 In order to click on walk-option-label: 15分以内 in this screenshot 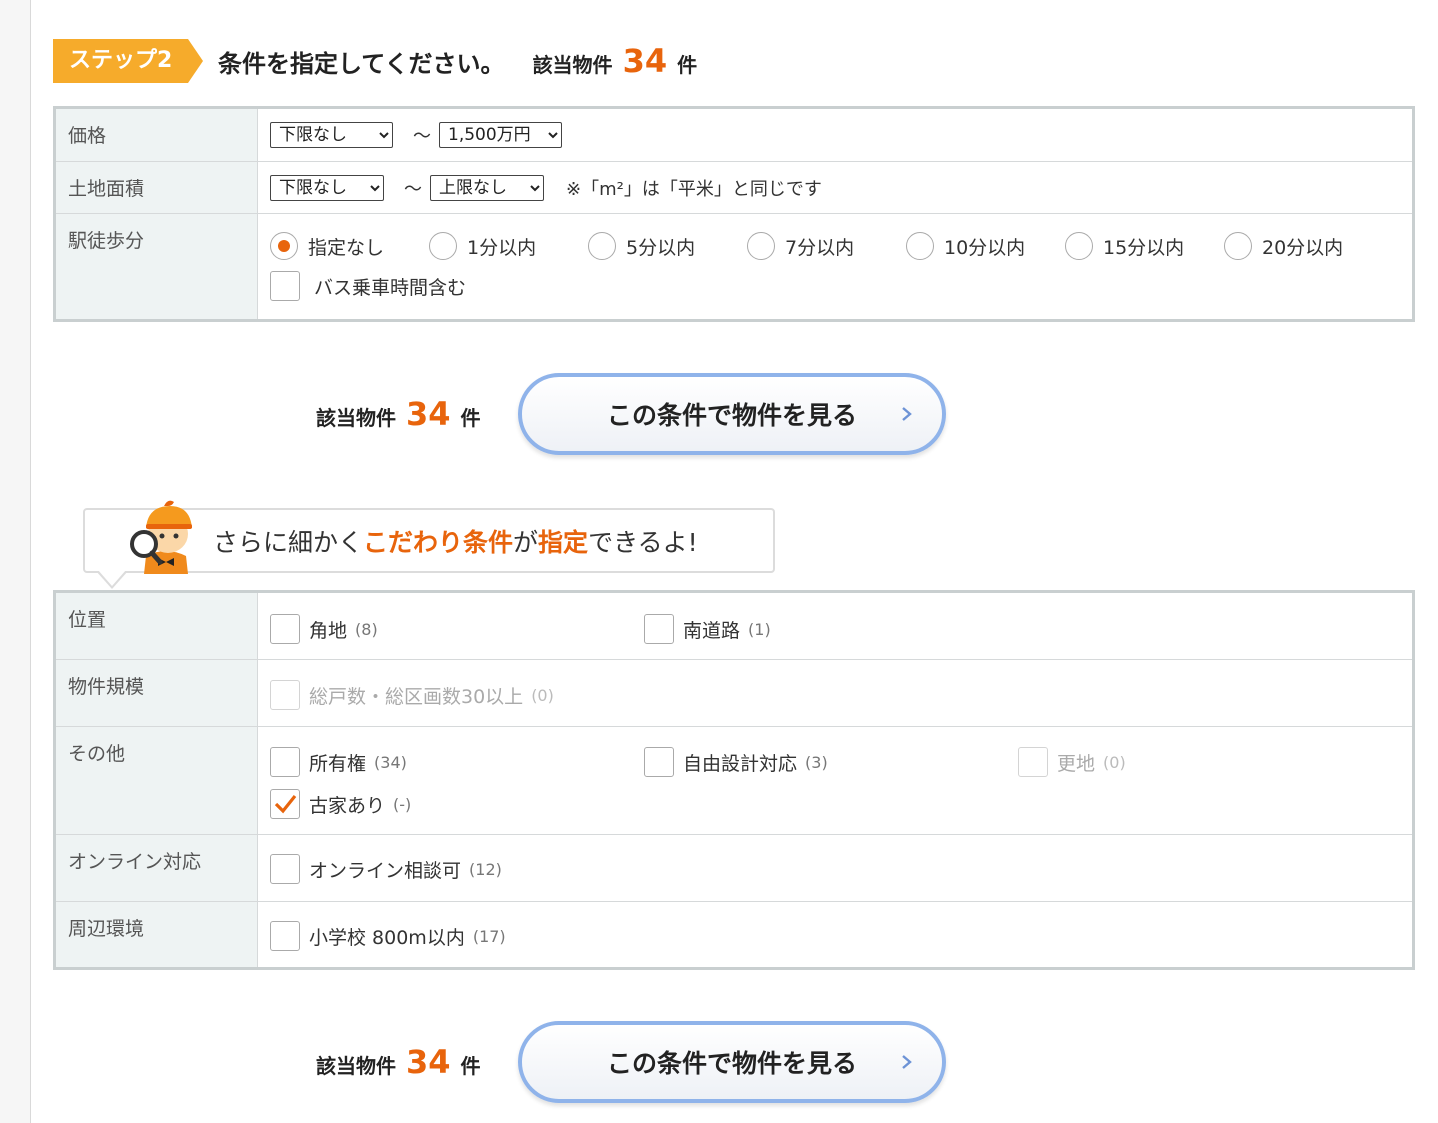, I will do `click(1144, 247)`.